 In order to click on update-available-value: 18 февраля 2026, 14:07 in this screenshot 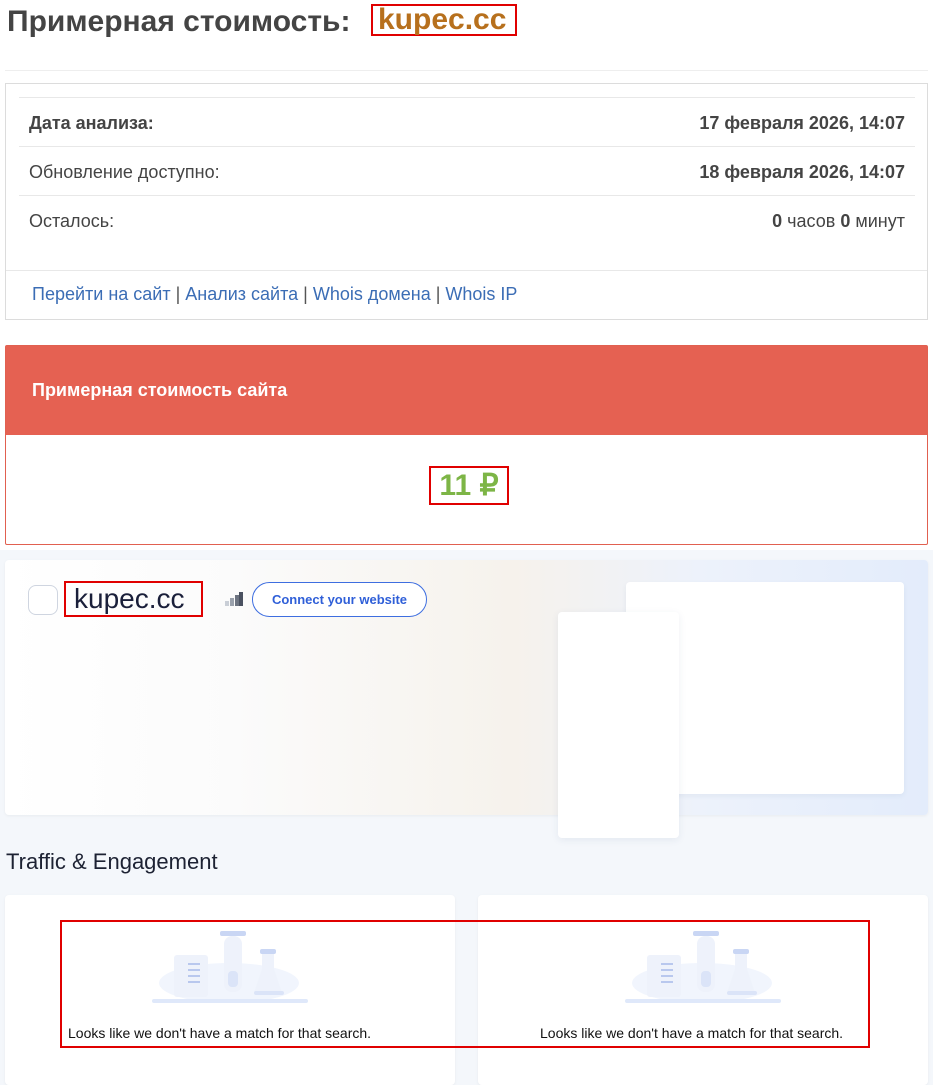, I will do `click(802, 172)`.